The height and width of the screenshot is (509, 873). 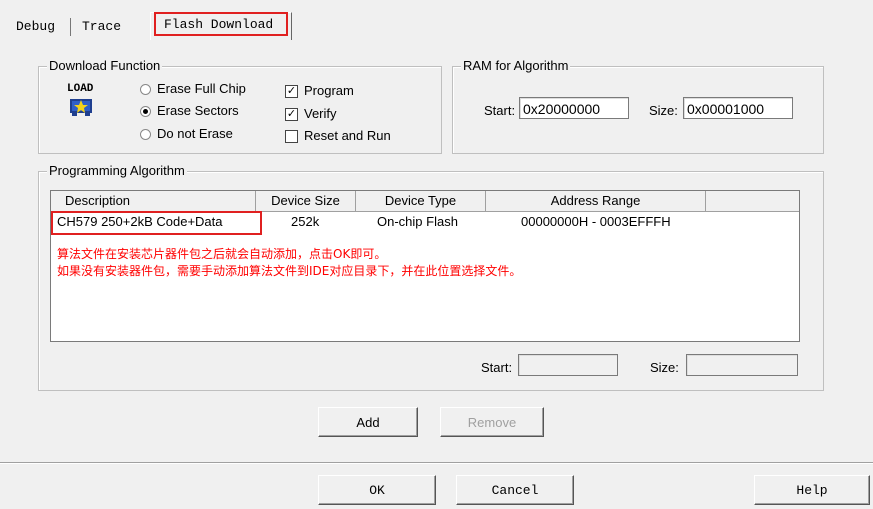 I want to click on algorithm-size-label: Size:, so click(x=664, y=367).